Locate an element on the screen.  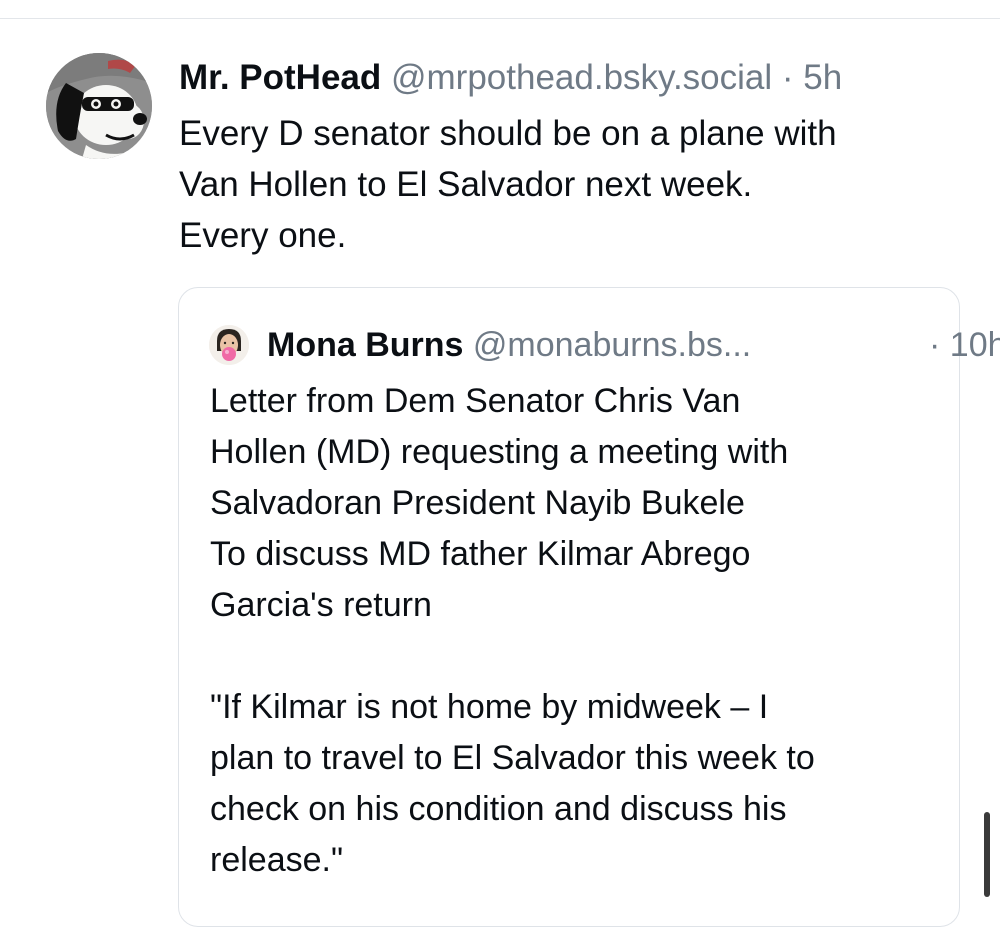
bubblegum-avatar-icon is located at coordinates (229, 345).